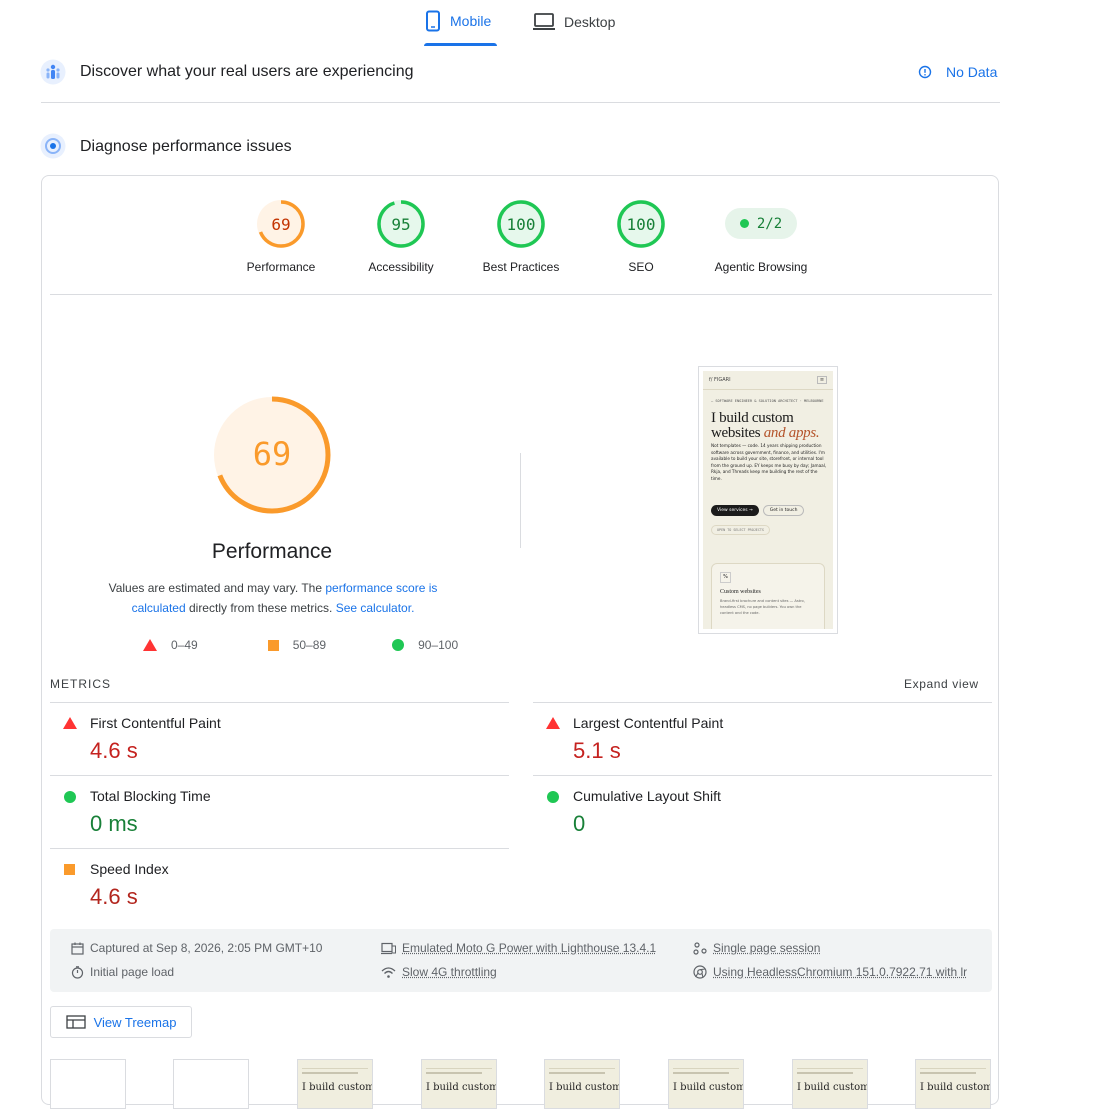  I want to click on agentic-badge: 2/2, so click(761, 223).